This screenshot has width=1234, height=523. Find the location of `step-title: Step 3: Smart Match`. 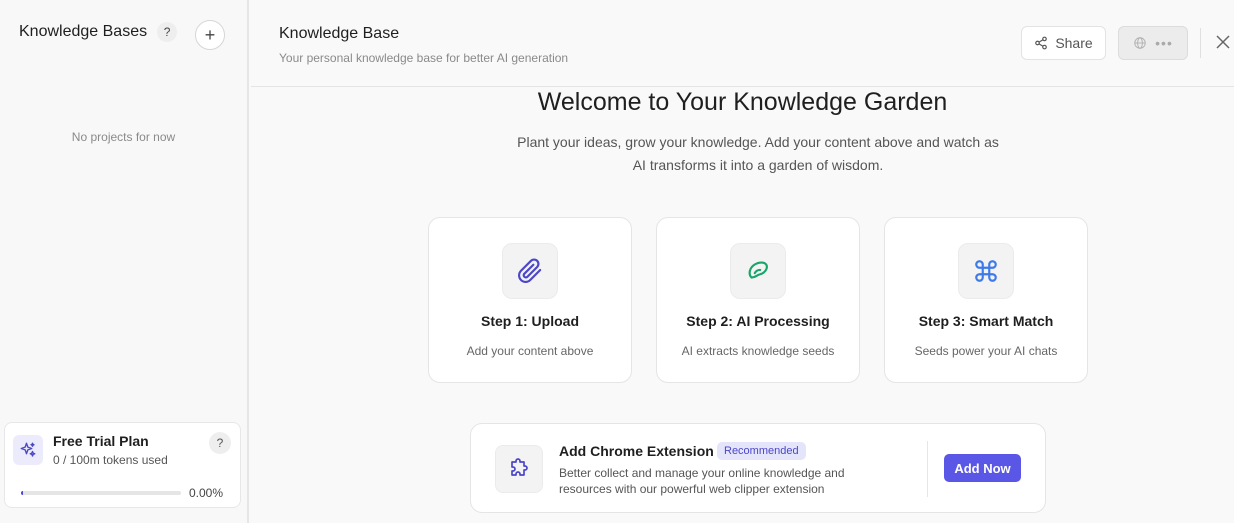

step-title: Step 3: Smart Match is located at coordinates (986, 321).